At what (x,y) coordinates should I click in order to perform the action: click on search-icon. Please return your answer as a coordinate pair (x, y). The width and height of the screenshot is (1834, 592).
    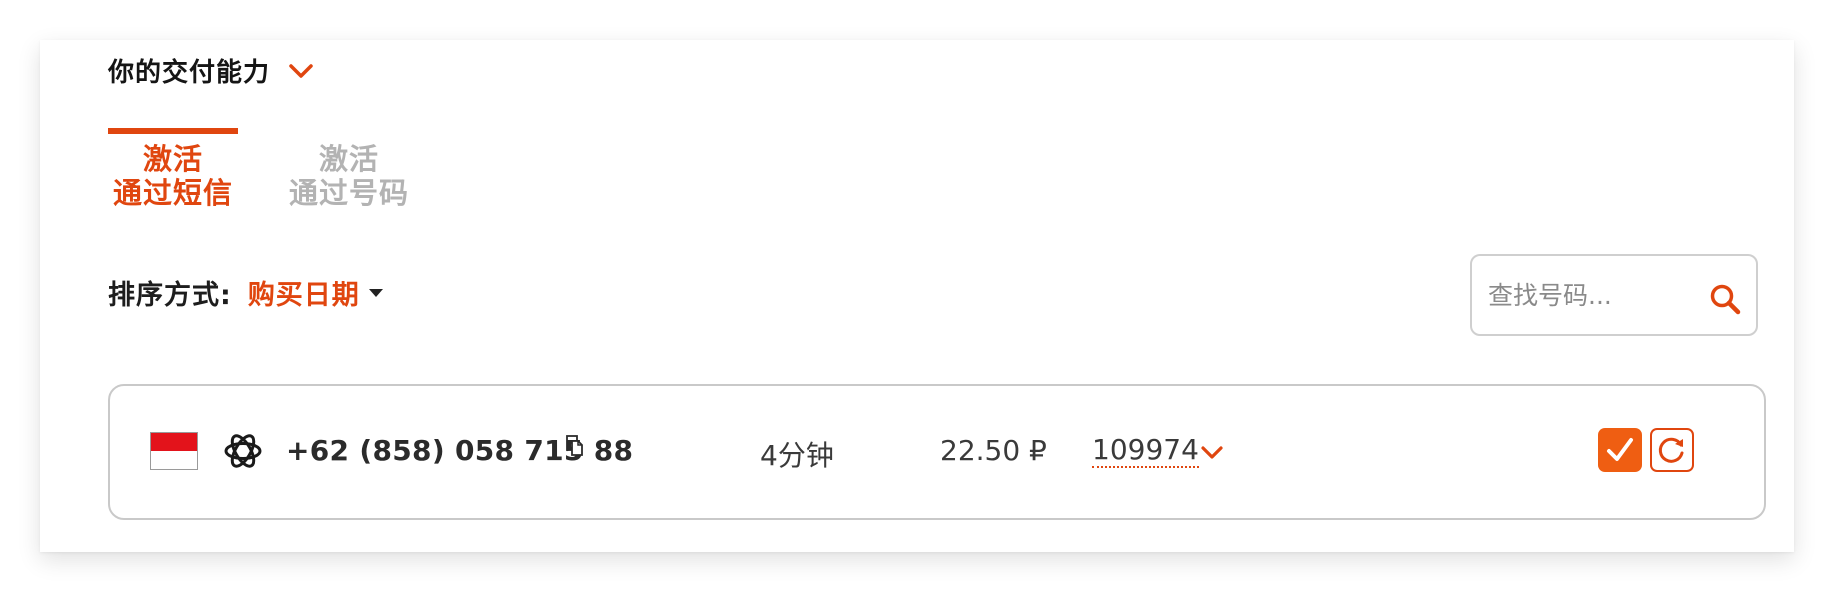
    Looking at the image, I should click on (1725, 299).